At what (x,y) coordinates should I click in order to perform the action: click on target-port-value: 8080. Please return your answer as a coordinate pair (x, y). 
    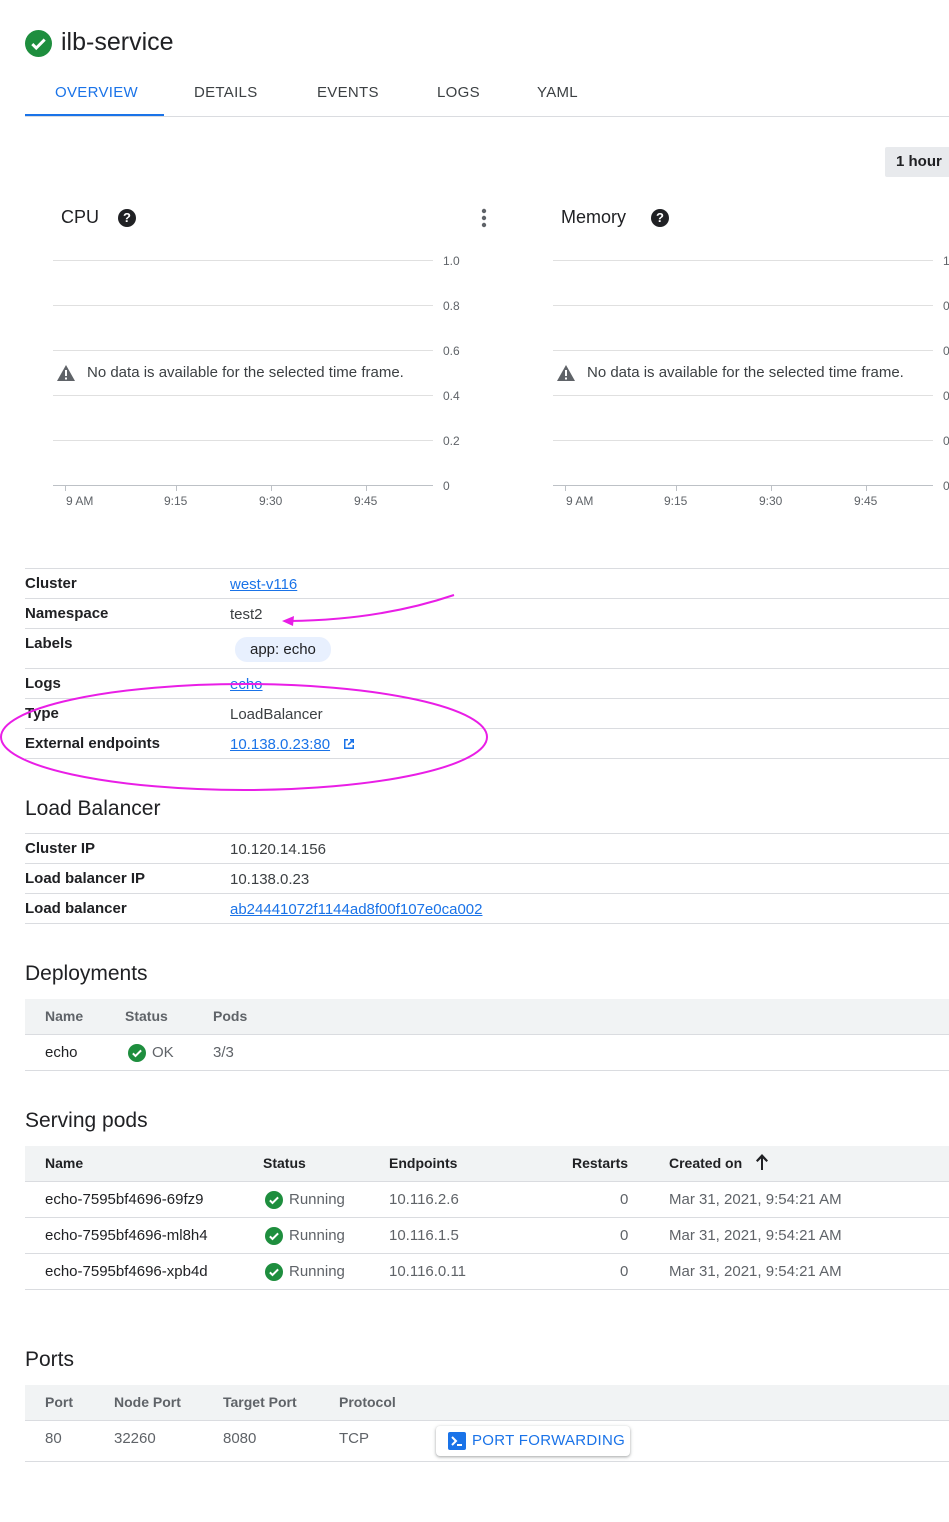
    Looking at the image, I should click on (240, 1438).